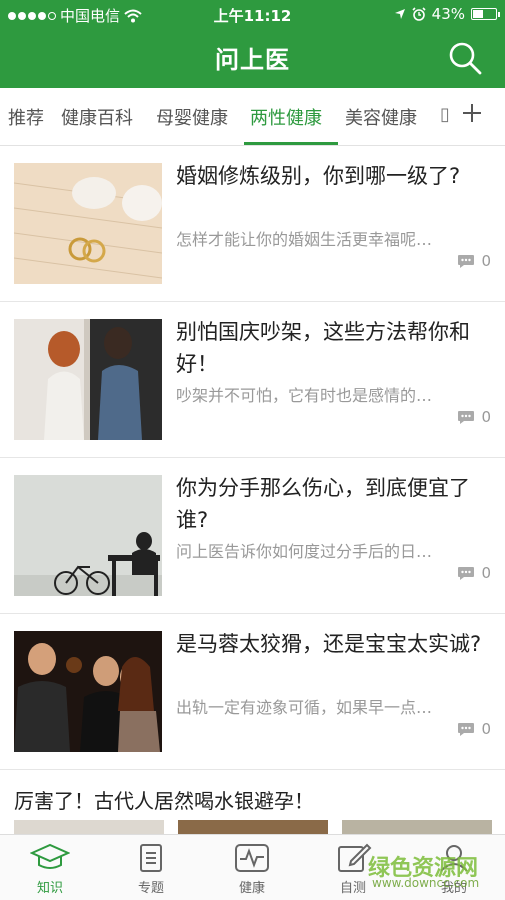 The width and height of the screenshot is (505, 900). Describe the element at coordinates (252, 15) in the screenshot. I see `status-bar: 中国电信 上午11:12 43%` at that location.